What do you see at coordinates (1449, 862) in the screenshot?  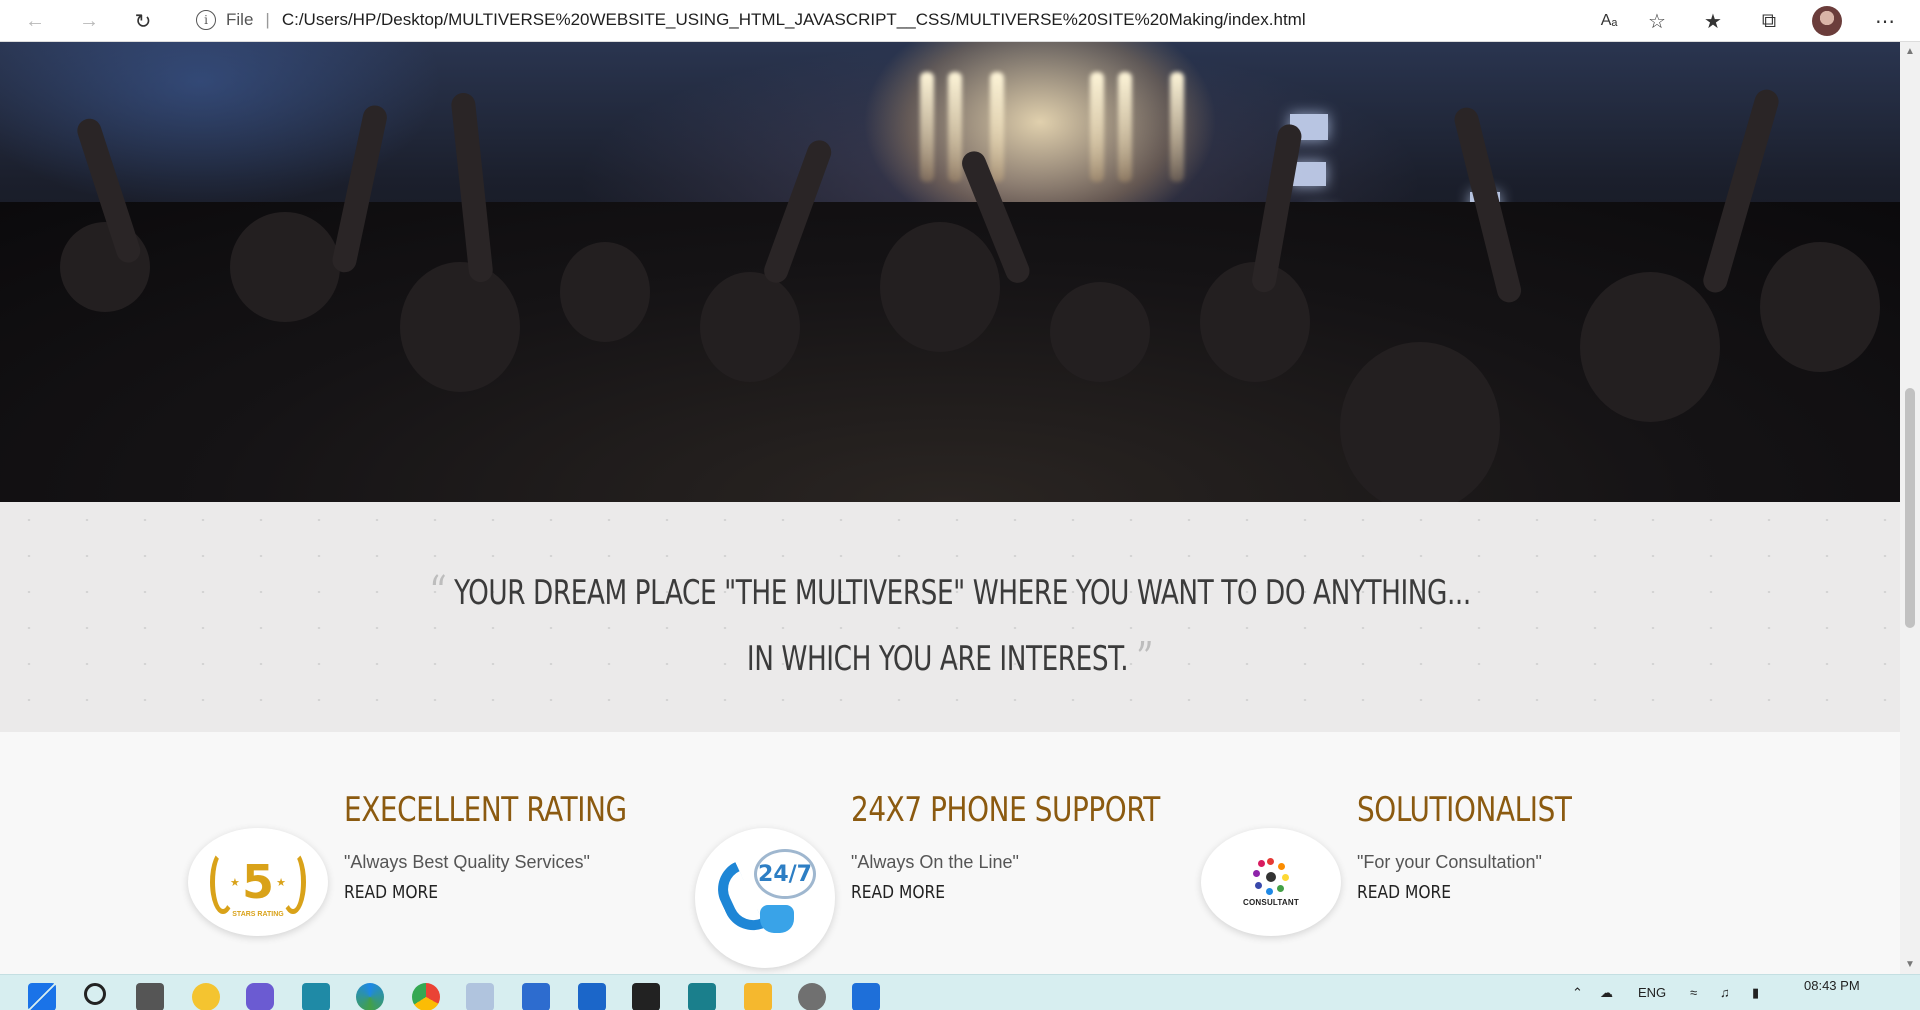 I see `feature-subtitle: "For your Consultation"` at bounding box center [1449, 862].